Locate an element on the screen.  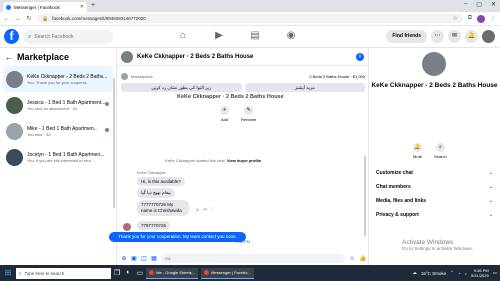
clock: 9:36 PM 5/31/2025 is located at coordinates (480, 273).